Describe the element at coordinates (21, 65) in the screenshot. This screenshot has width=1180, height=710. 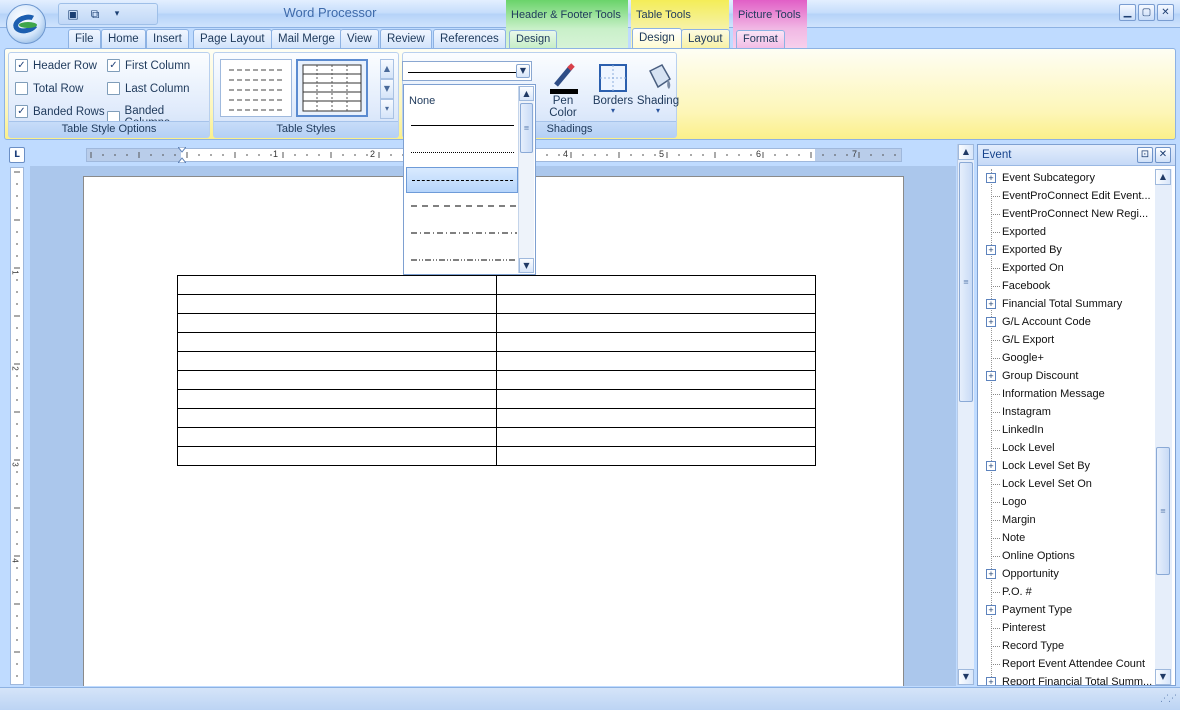
I see `header-row-check-icon: ✓` at that location.